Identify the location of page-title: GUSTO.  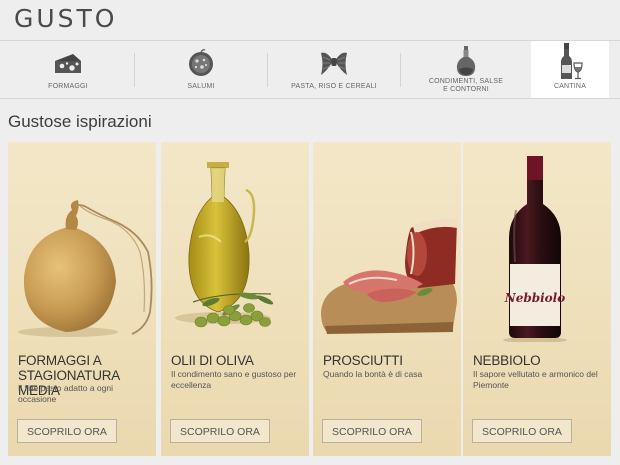
(66, 18).